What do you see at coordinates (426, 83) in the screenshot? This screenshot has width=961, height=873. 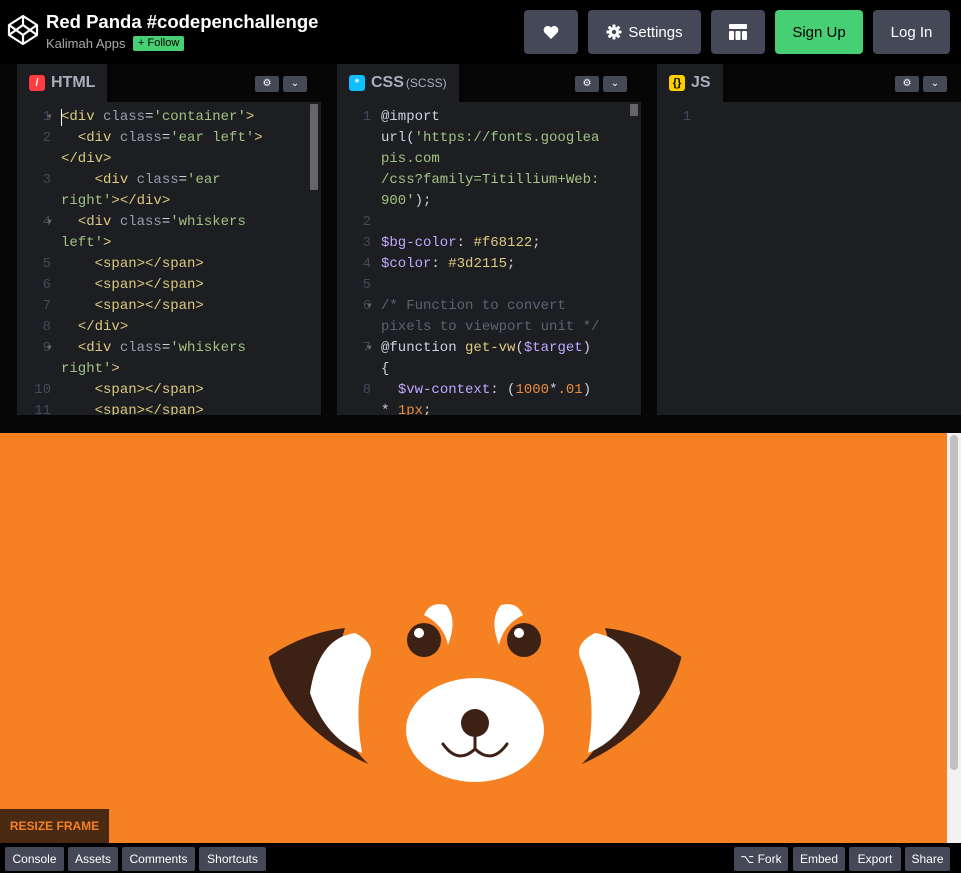 I see `css-preprocessor-label: (SCSS)` at bounding box center [426, 83].